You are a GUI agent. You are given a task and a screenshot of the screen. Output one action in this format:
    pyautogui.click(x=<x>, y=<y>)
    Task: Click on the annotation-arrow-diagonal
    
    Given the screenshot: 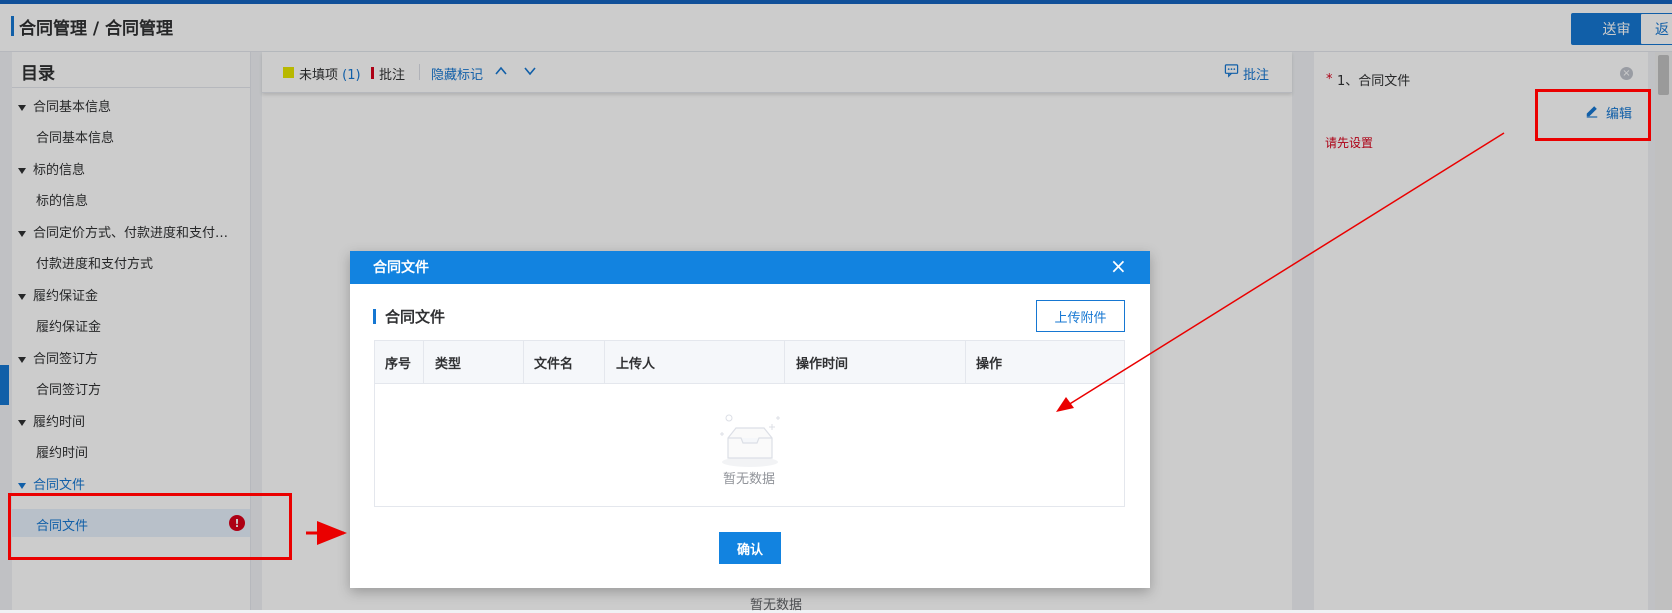 What is the action you would take?
    pyautogui.click(x=1282, y=271)
    